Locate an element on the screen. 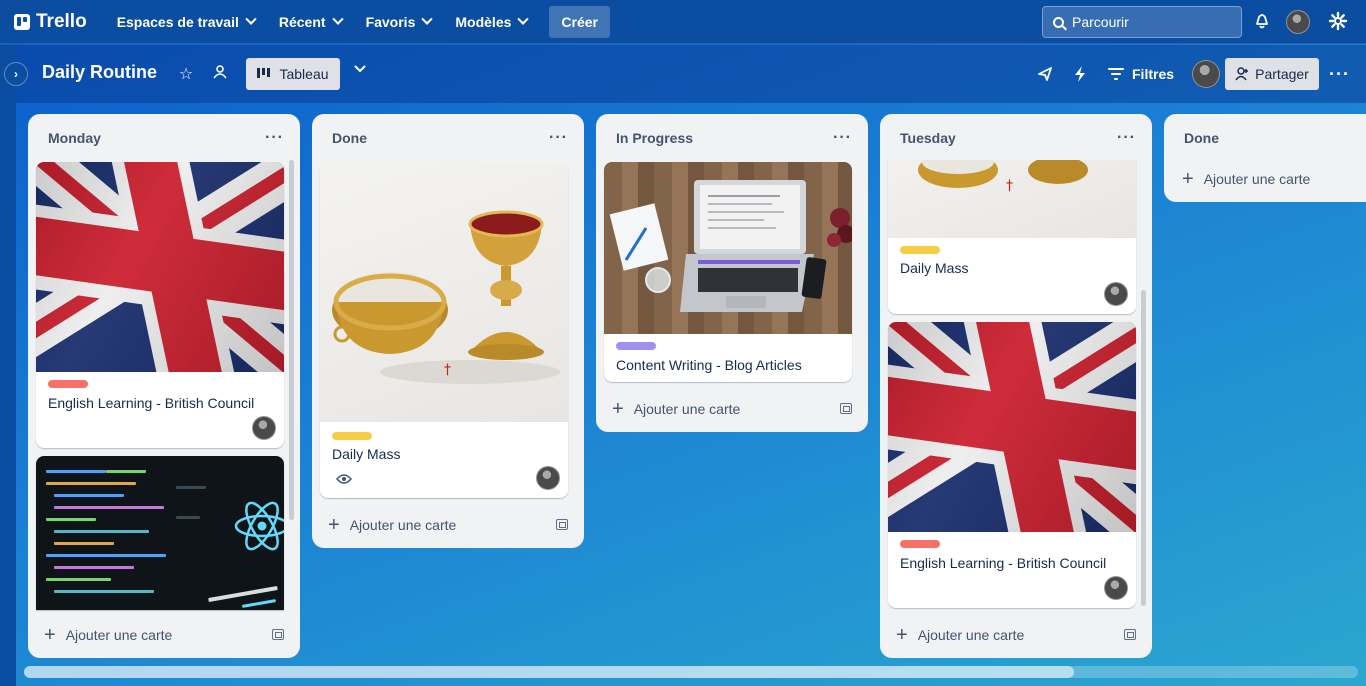 This screenshot has height=686, width=1366. nav-workspaces: Espaces de travail is located at coordinates (186, 22).